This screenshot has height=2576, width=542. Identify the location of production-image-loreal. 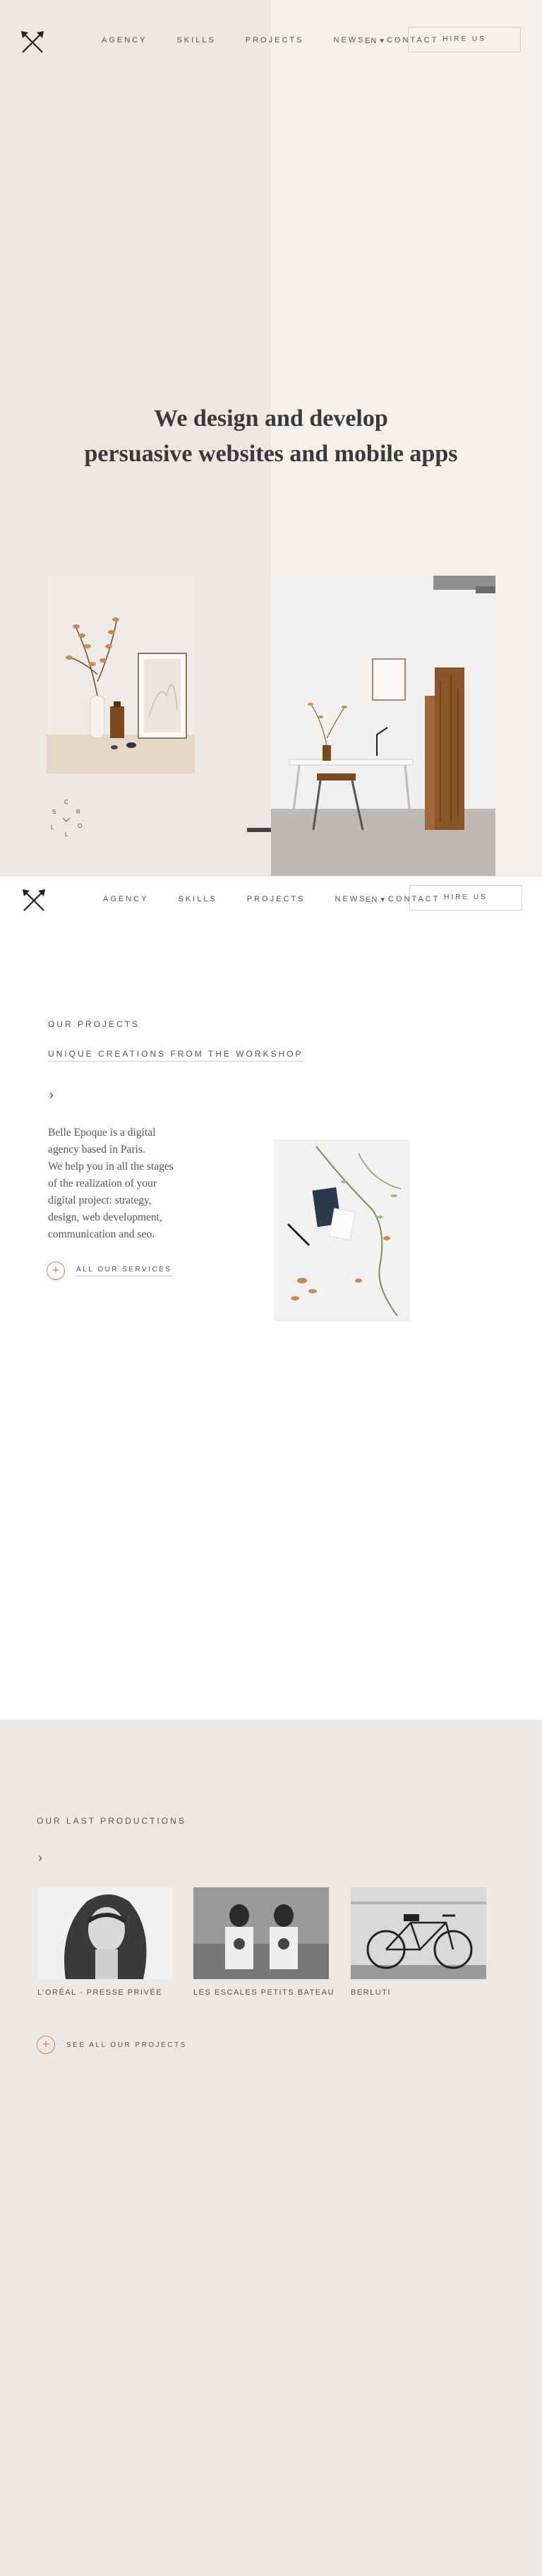
(105, 1933).